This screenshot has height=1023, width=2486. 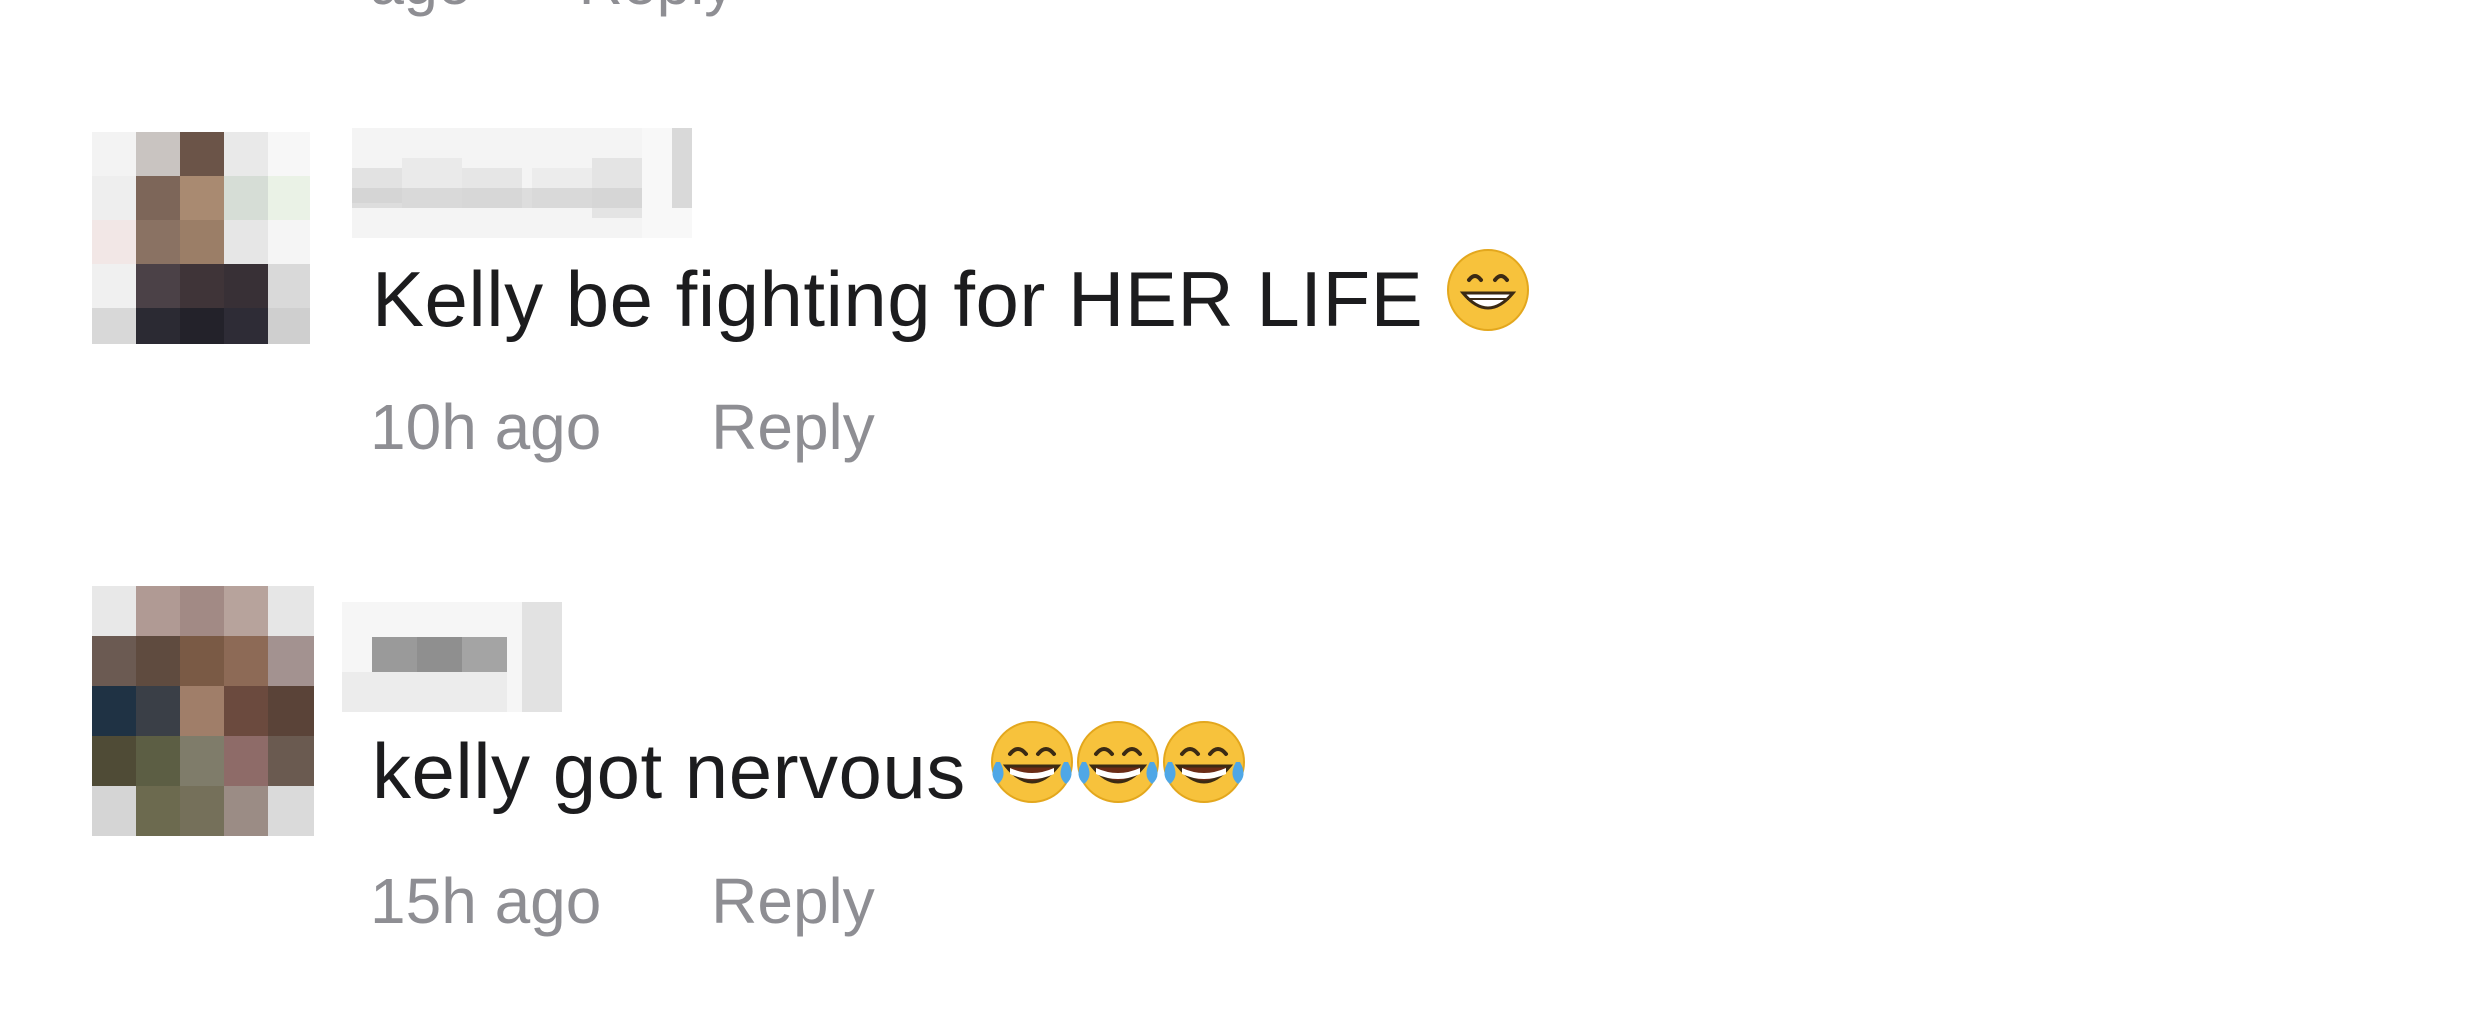 I want to click on comment-body: kelly got nervous, so click(x=669, y=771).